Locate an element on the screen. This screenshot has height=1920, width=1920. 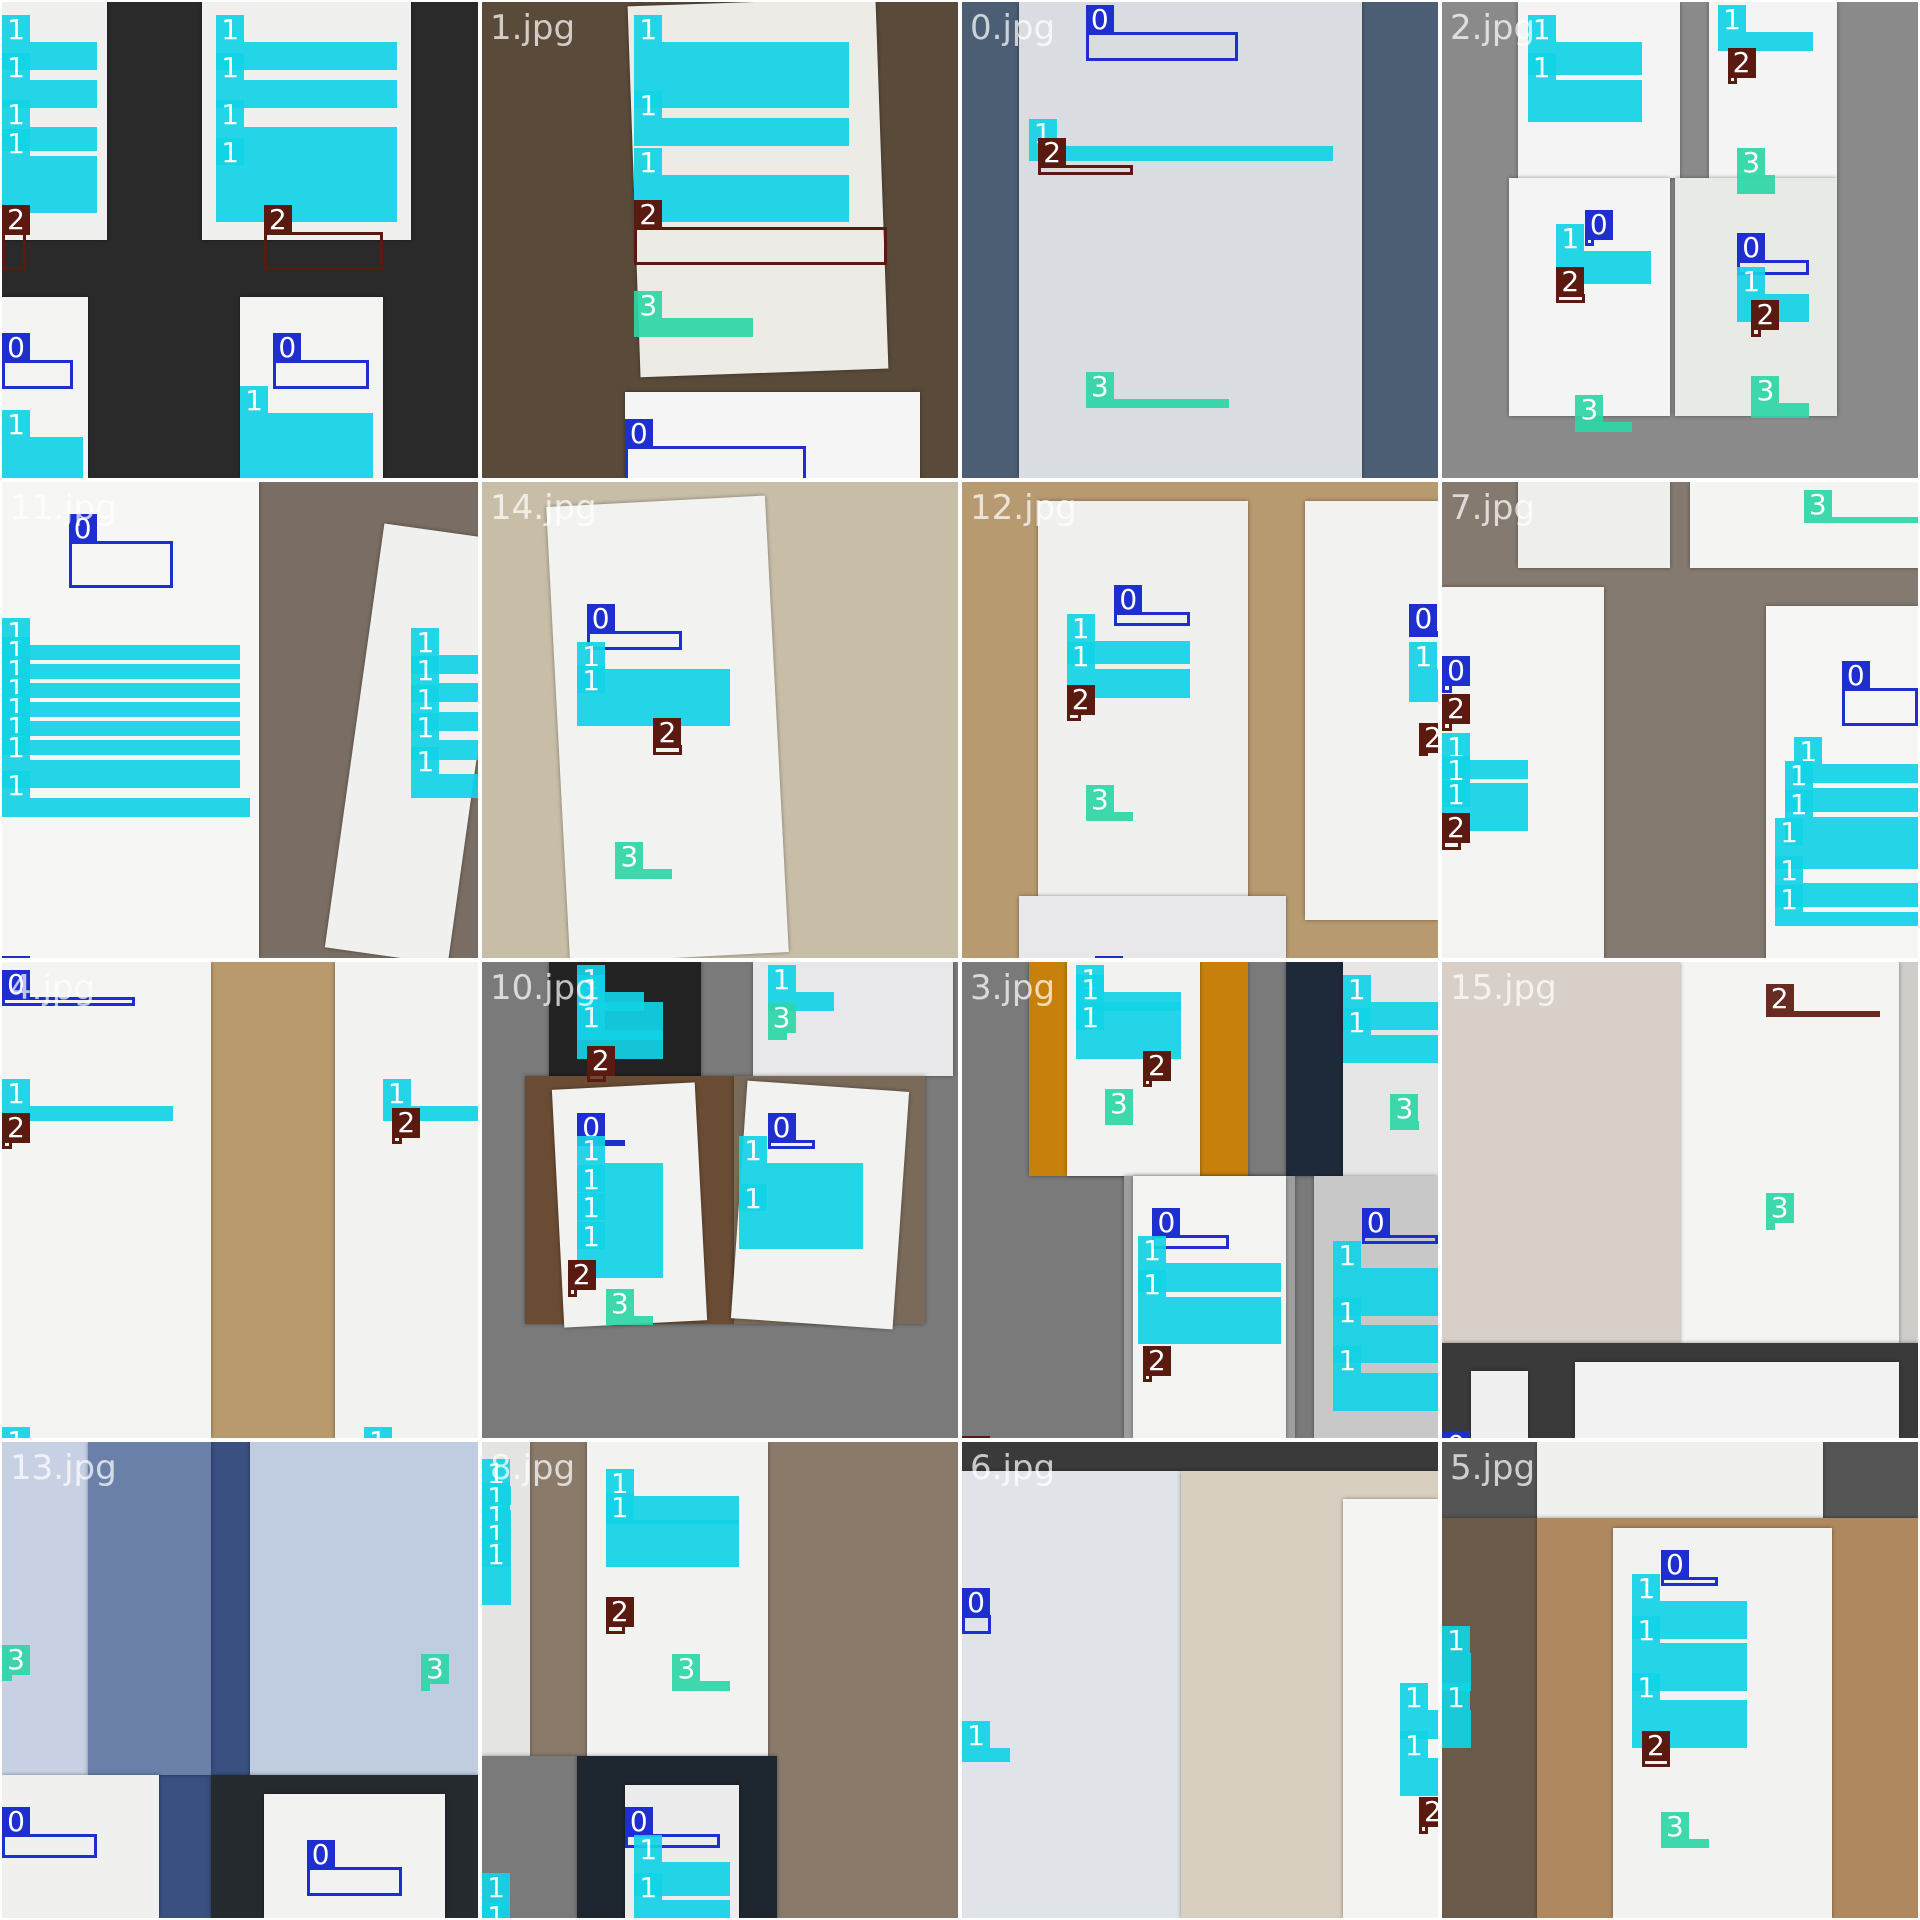
mosaic-tile: 111213011112301110.jpg is located at coordinates (720, 1200).